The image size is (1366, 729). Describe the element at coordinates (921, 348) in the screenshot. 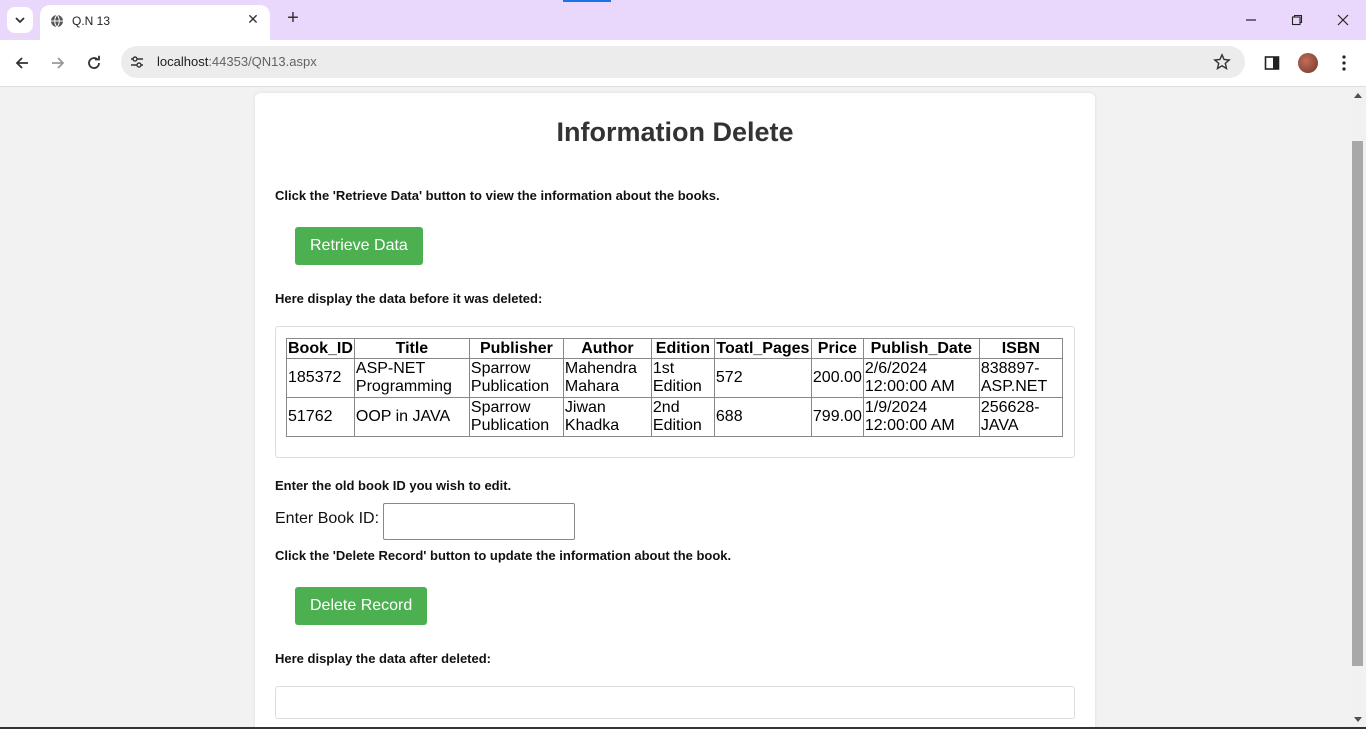

I see `col-publish-date: Publish_Date` at that location.